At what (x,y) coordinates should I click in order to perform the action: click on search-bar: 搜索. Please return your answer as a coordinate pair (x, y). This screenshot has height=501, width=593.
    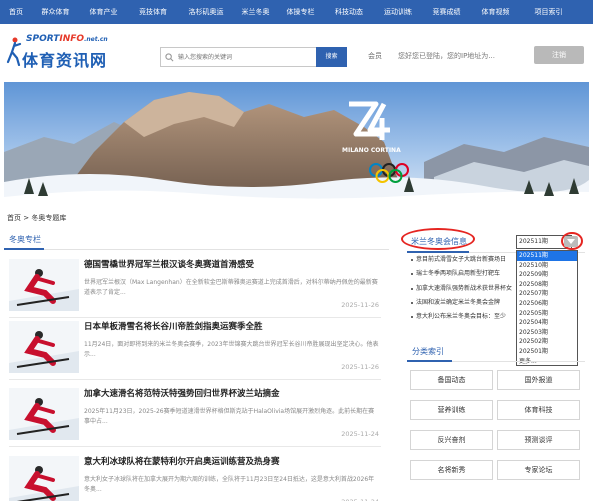
    Looking at the image, I should click on (255, 57).